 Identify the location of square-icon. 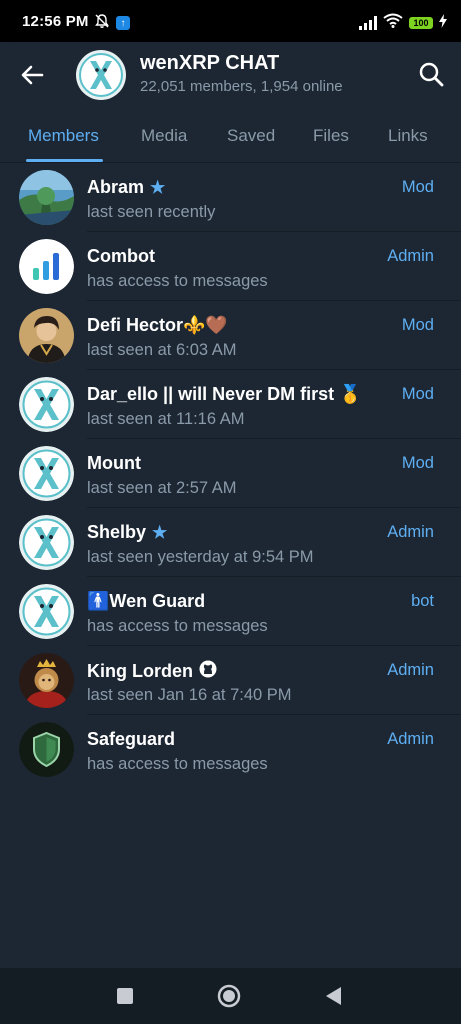
(125, 996).